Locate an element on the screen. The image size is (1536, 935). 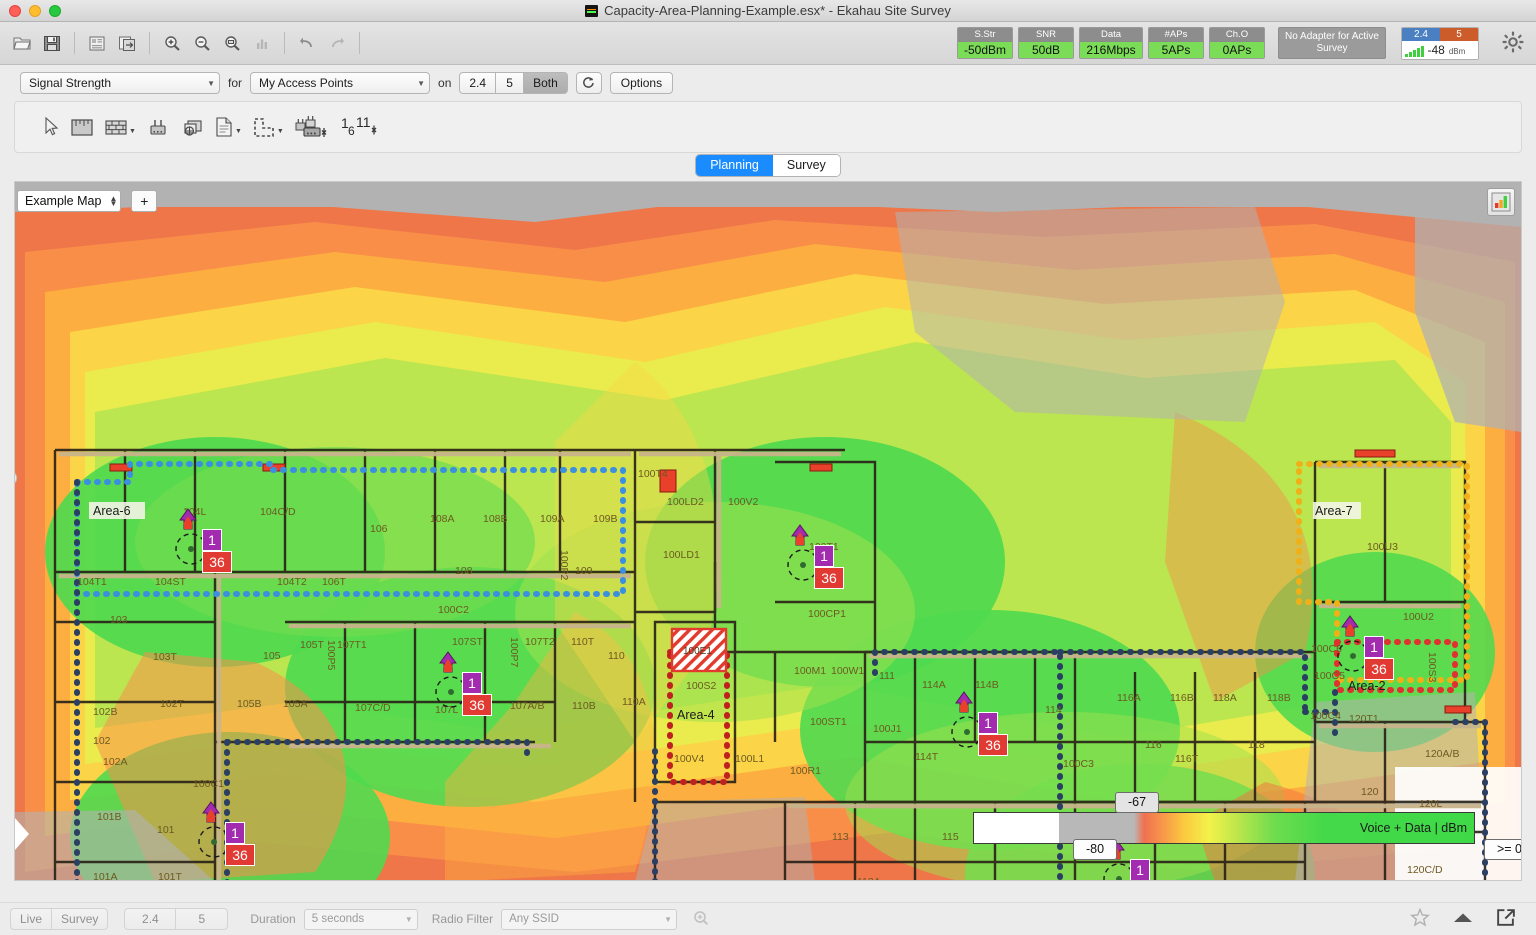
bottom-band-5: 5 is located at coordinates (202, 919).